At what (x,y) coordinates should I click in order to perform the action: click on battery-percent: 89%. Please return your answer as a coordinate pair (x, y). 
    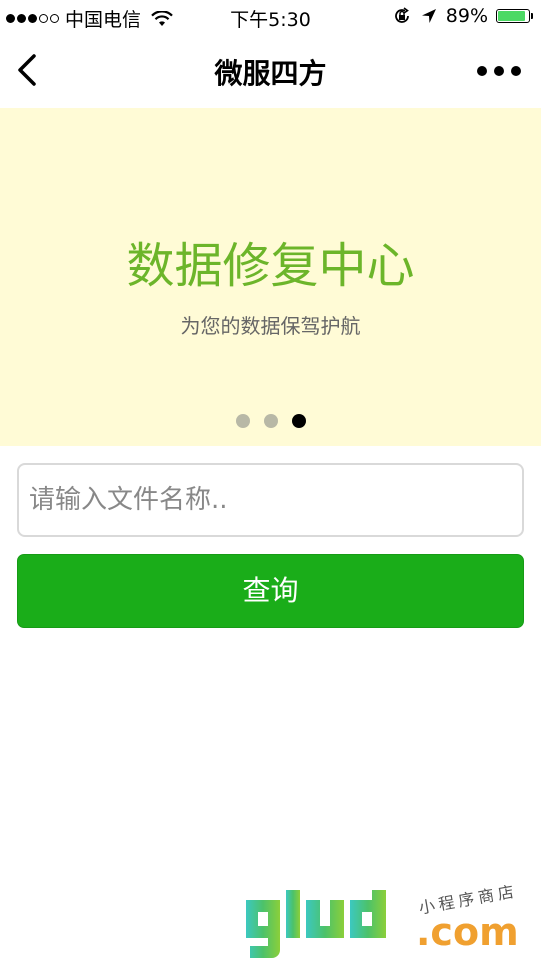
    Looking at the image, I should click on (466, 16).